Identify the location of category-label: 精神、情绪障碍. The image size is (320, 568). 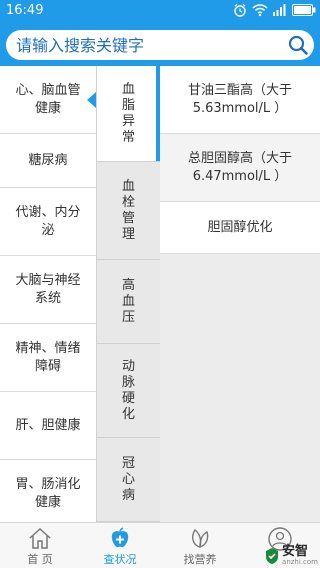
(48, 357).